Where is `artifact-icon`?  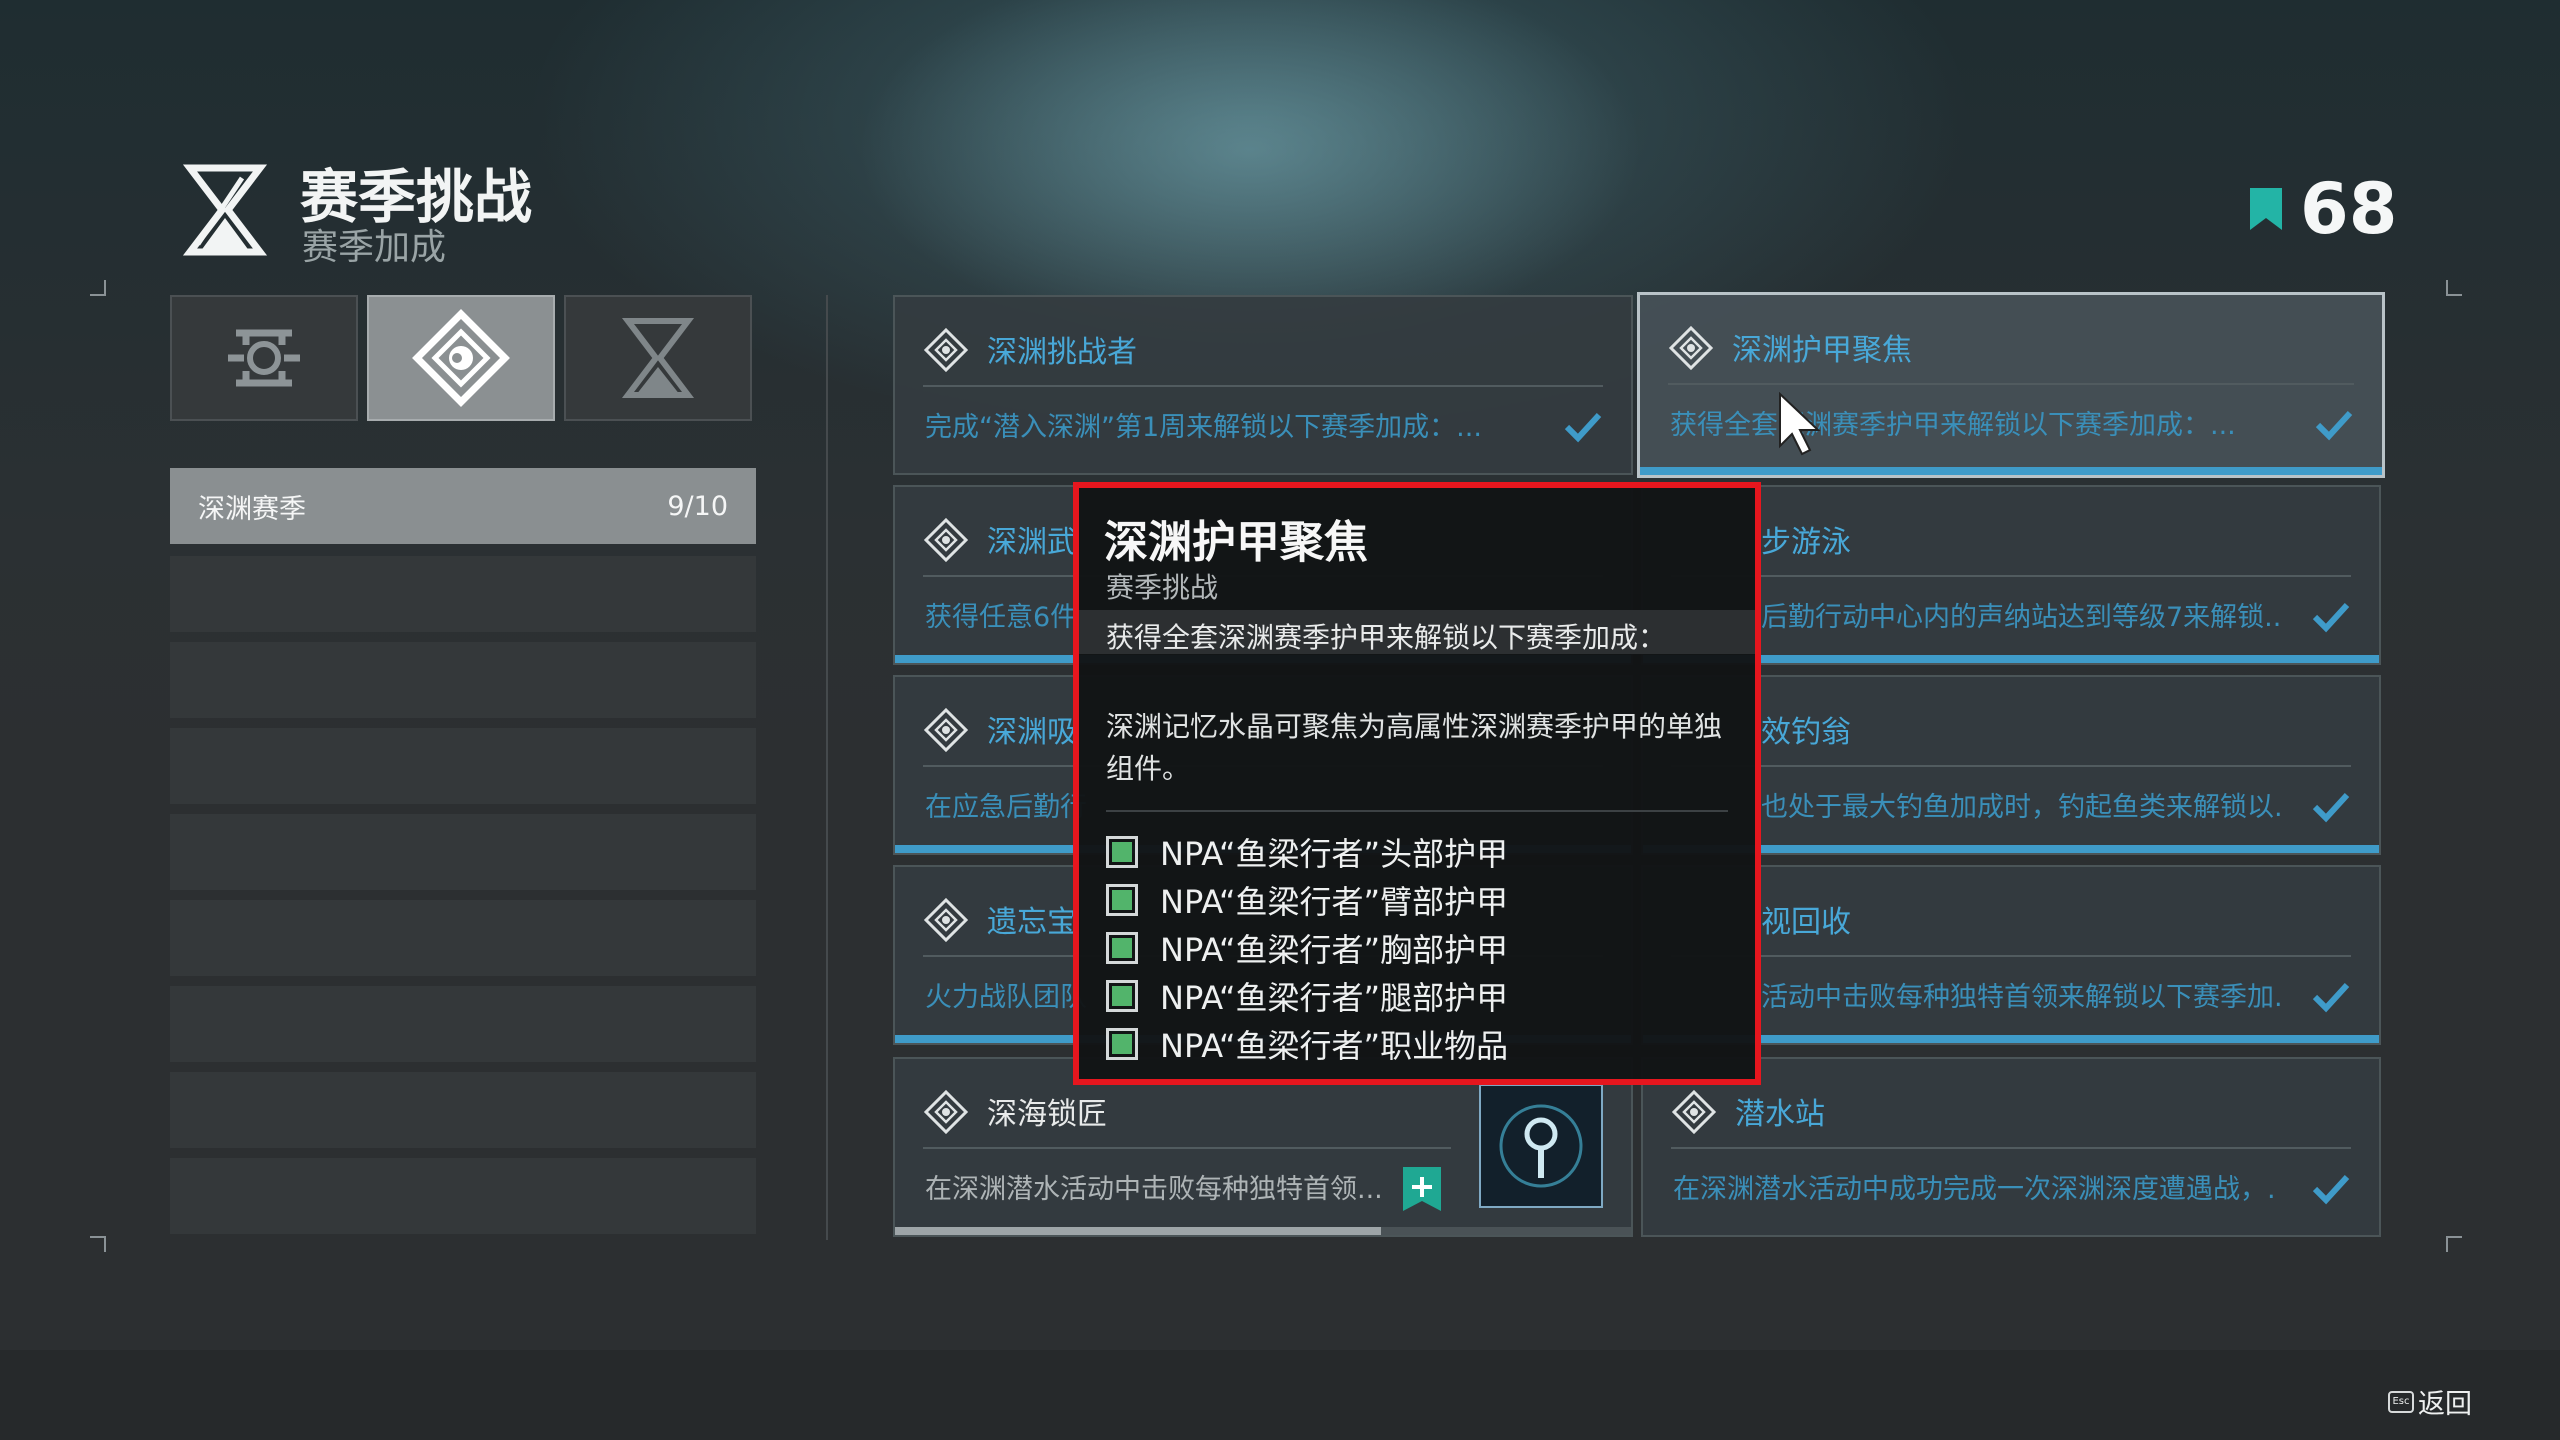
artifact-icon is located at coordinates (264, 358).